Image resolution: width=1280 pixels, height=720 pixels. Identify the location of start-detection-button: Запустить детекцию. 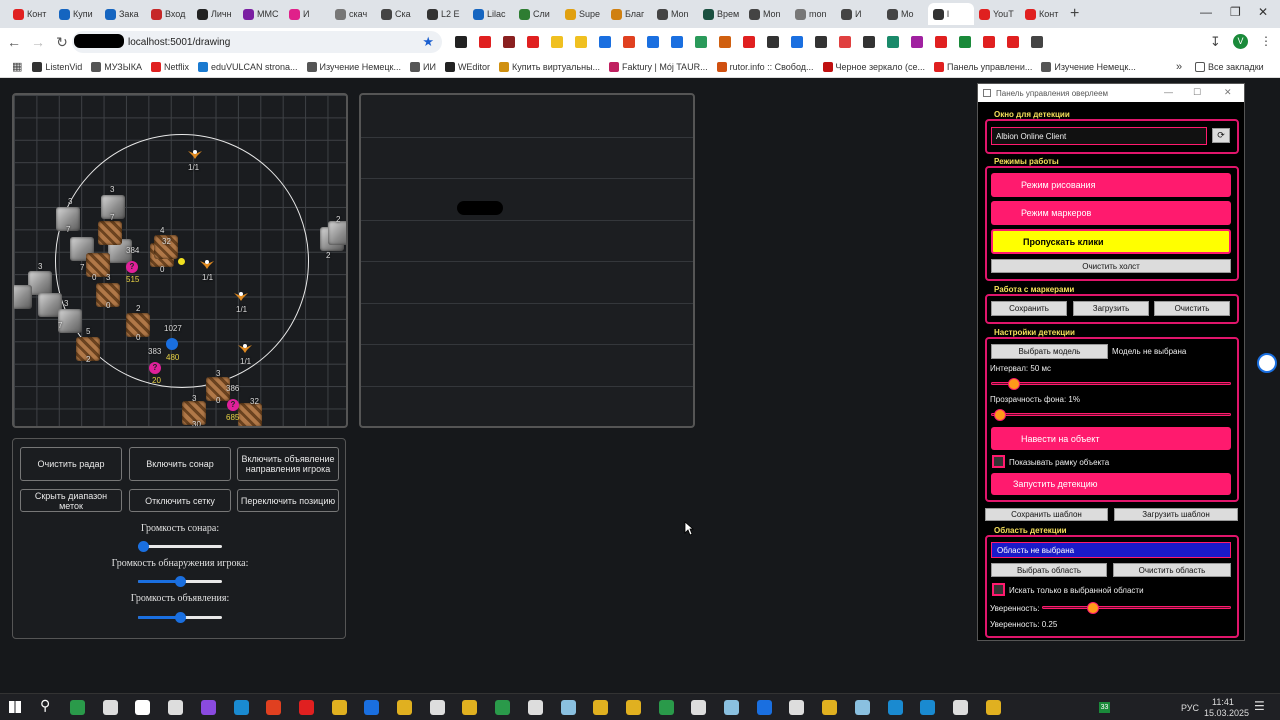
(1111, 484).